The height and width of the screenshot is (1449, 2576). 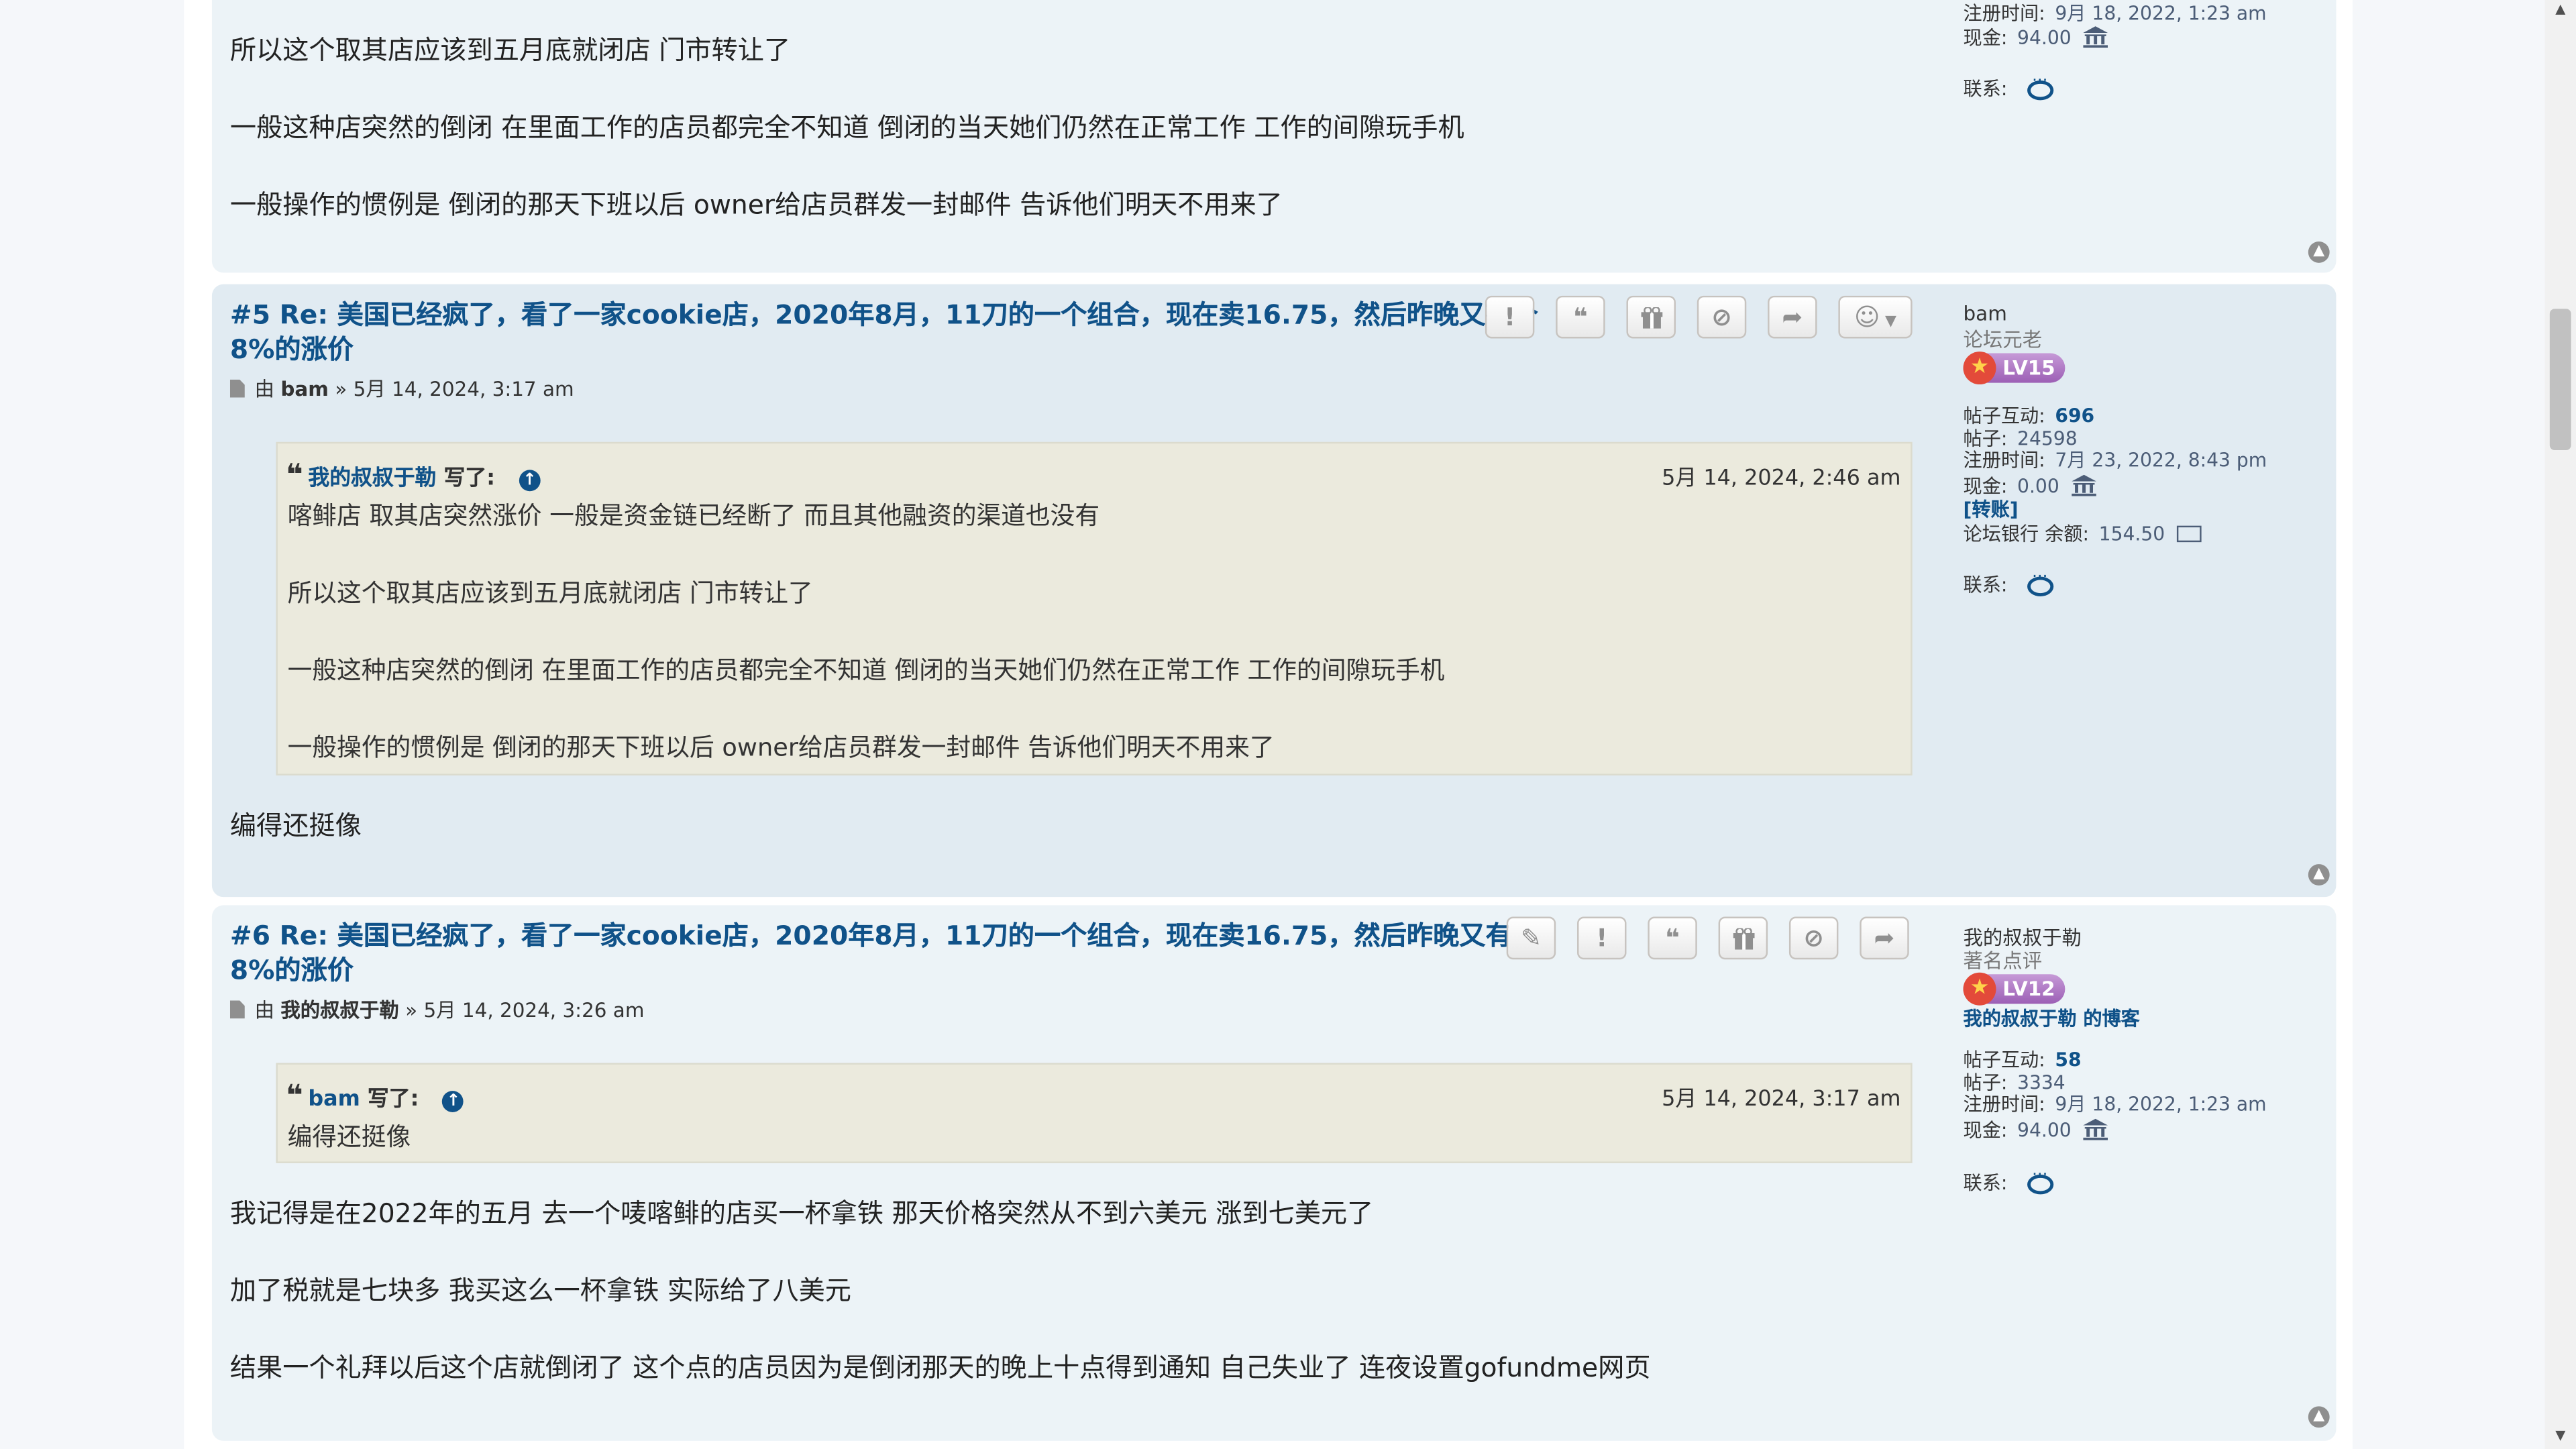 What do you see at coordinates (2560, 9) in the screenshot?
I see `scroll-up-arrow: ▲` at bounding box center [2560, 9].